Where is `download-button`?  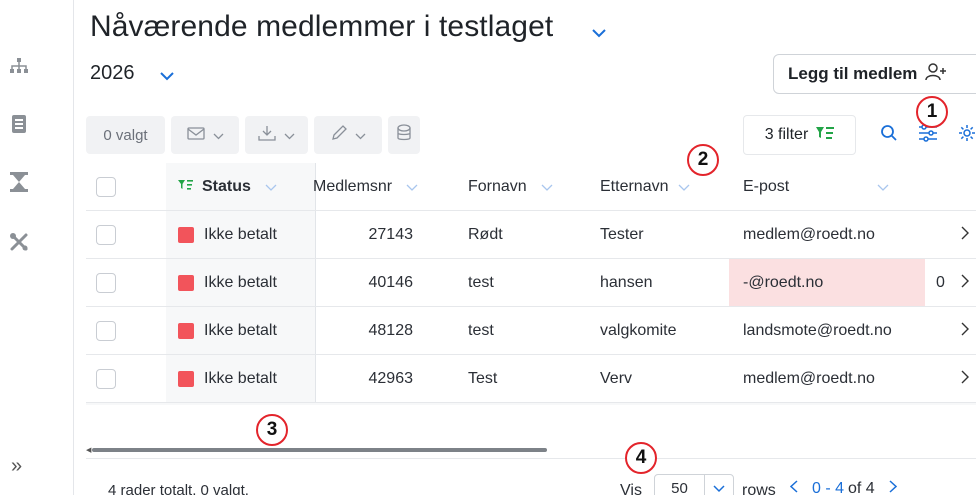
download-button is located at coordinates (276, 135).